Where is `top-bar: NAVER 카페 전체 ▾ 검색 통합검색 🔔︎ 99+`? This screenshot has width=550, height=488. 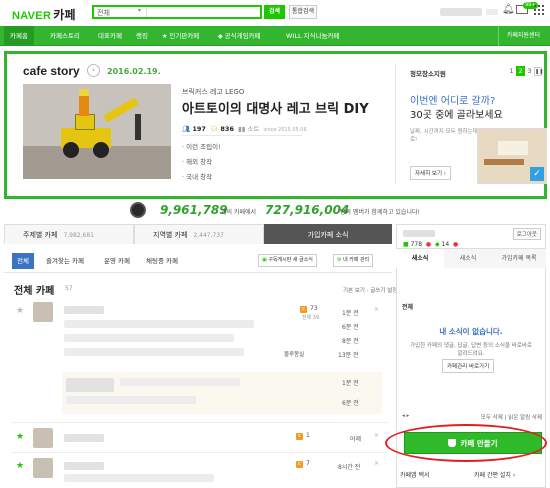
top-bar: NAVER 카페 전체 ▾ 검색 통합검색 🔔︎ 99+ is located at coordinates (275, 12).